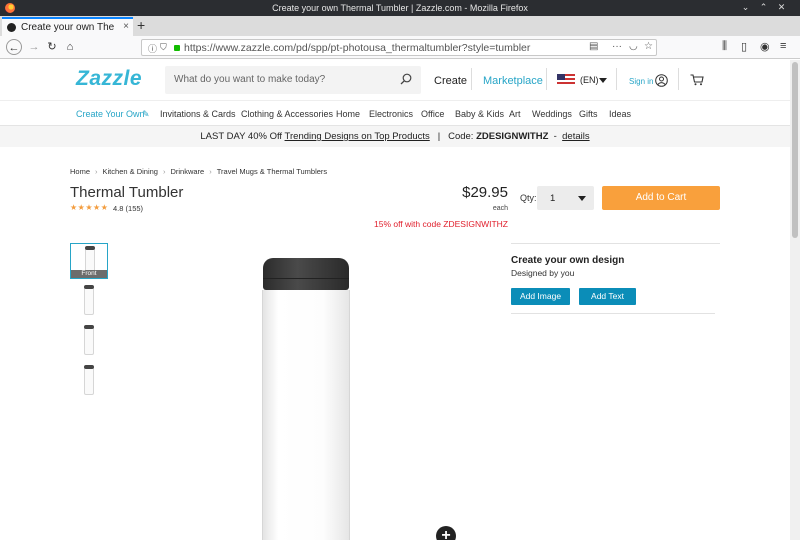  Describe the element at coordinates (593, 46) in the screenshot. I see `reader-view-icon: ▤` at that location.